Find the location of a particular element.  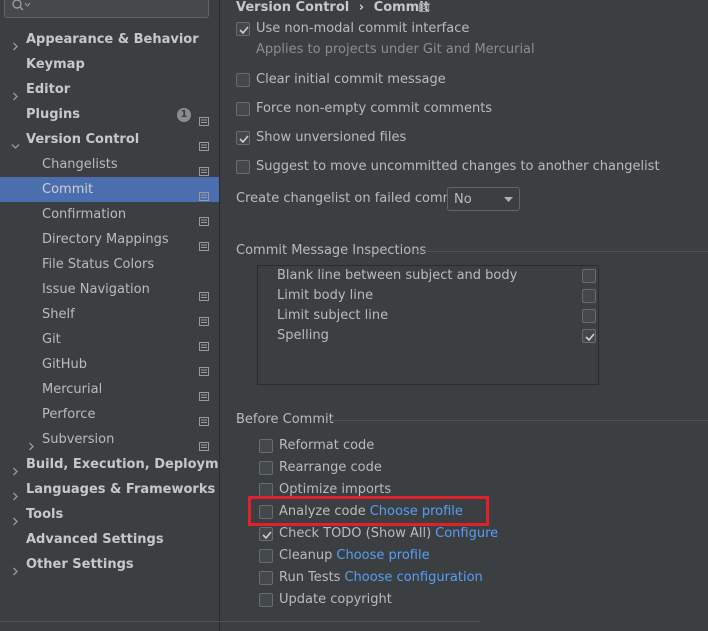

optimize-imports-checkbox is located at coordinates (266, 490).